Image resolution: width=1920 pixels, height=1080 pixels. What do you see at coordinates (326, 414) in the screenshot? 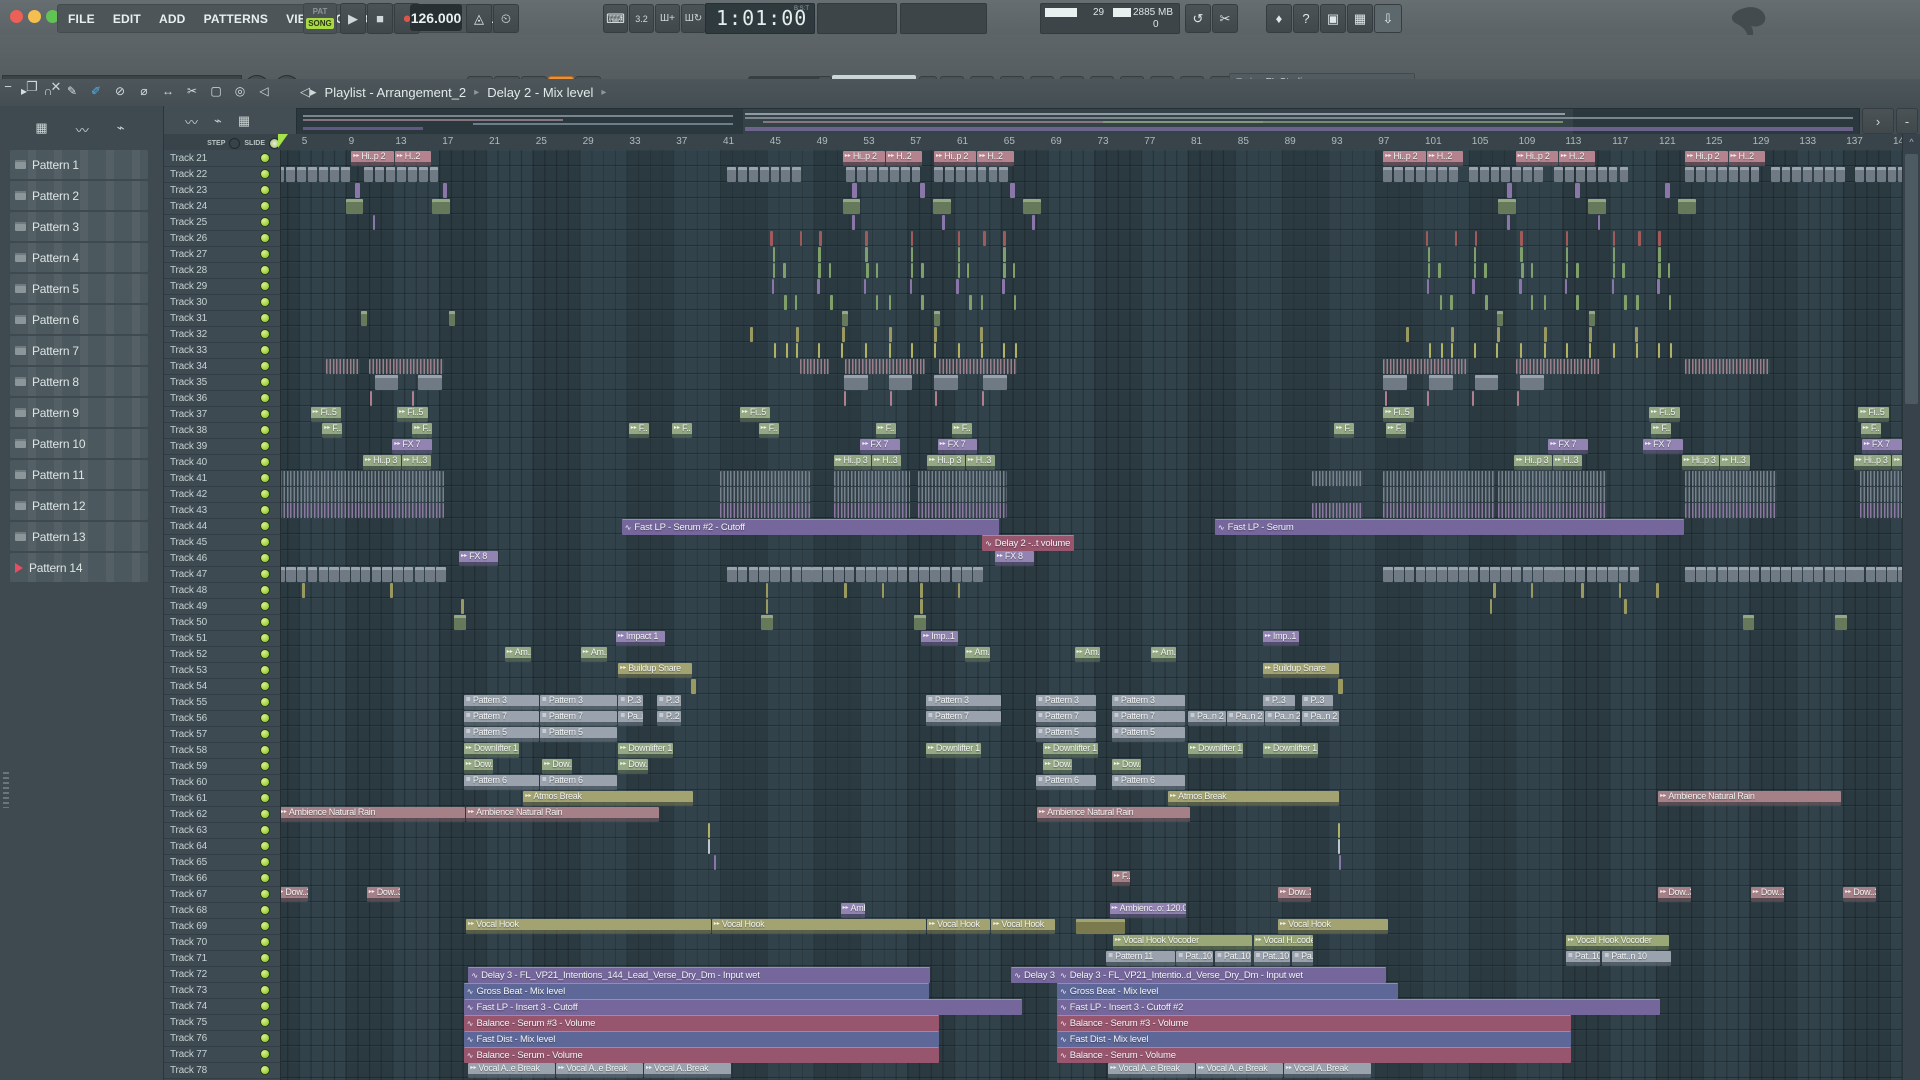
I see `audio-clip: ▸▸ Fi..5` at bounding box center [326, 414].